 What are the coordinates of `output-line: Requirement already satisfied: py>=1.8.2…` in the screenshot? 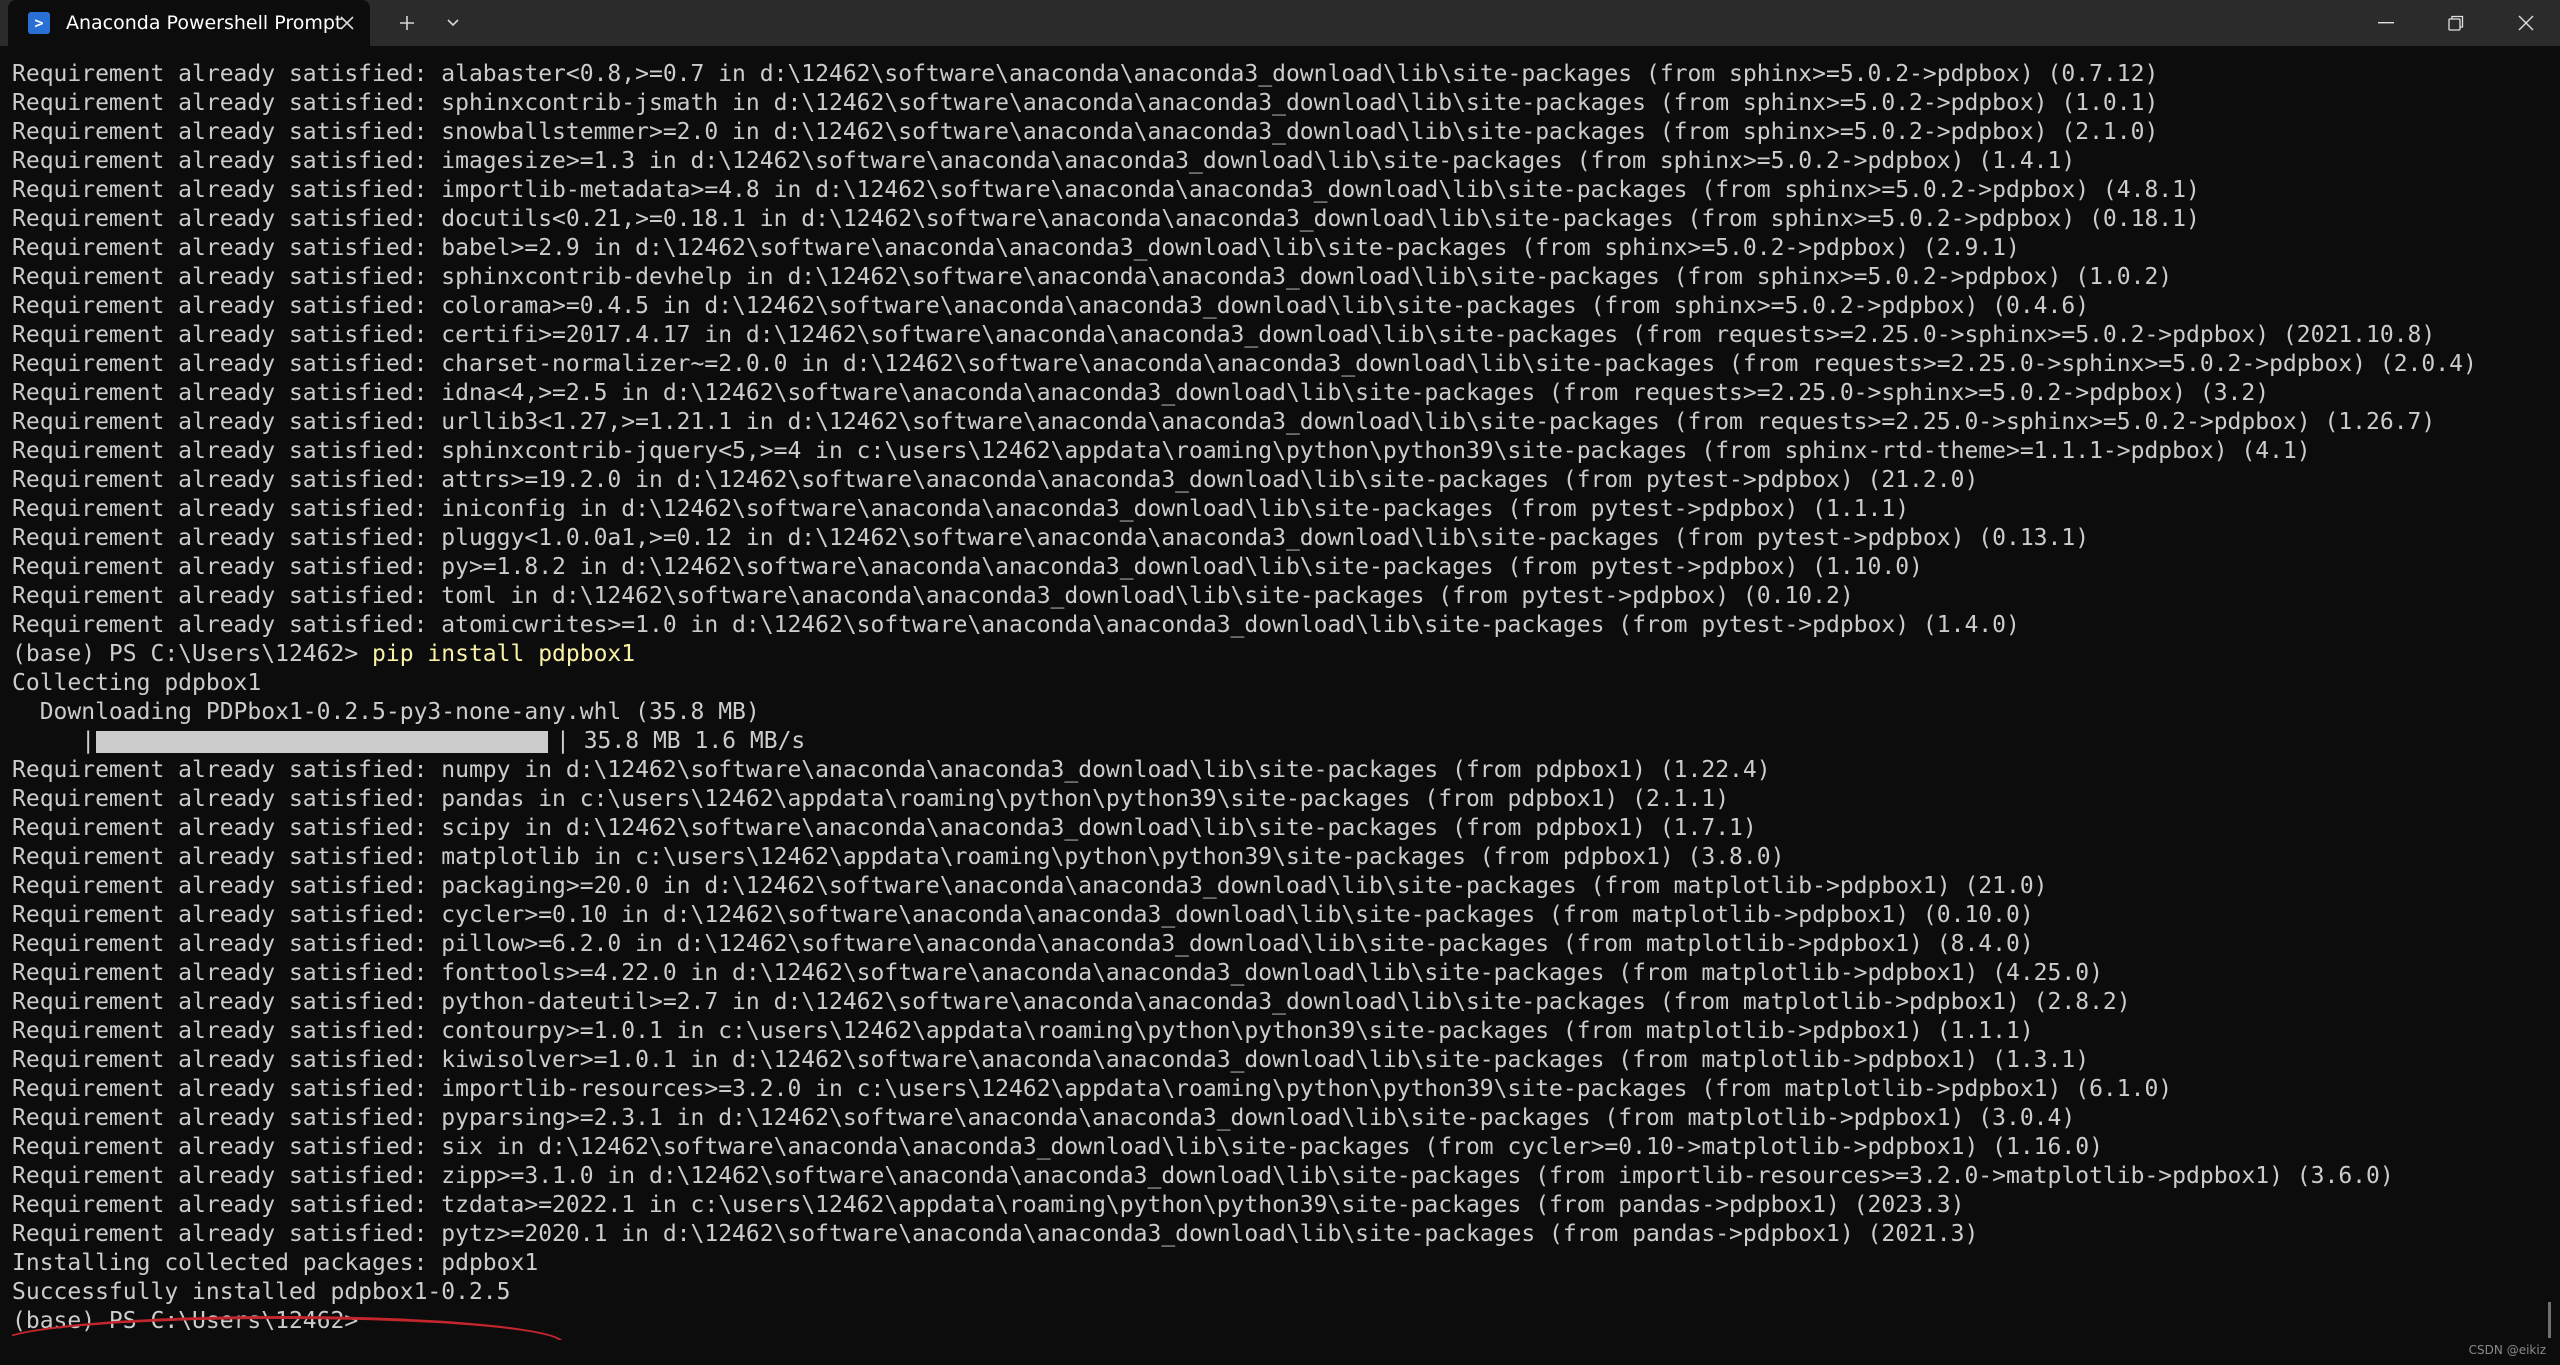 It's located at (967, 567).